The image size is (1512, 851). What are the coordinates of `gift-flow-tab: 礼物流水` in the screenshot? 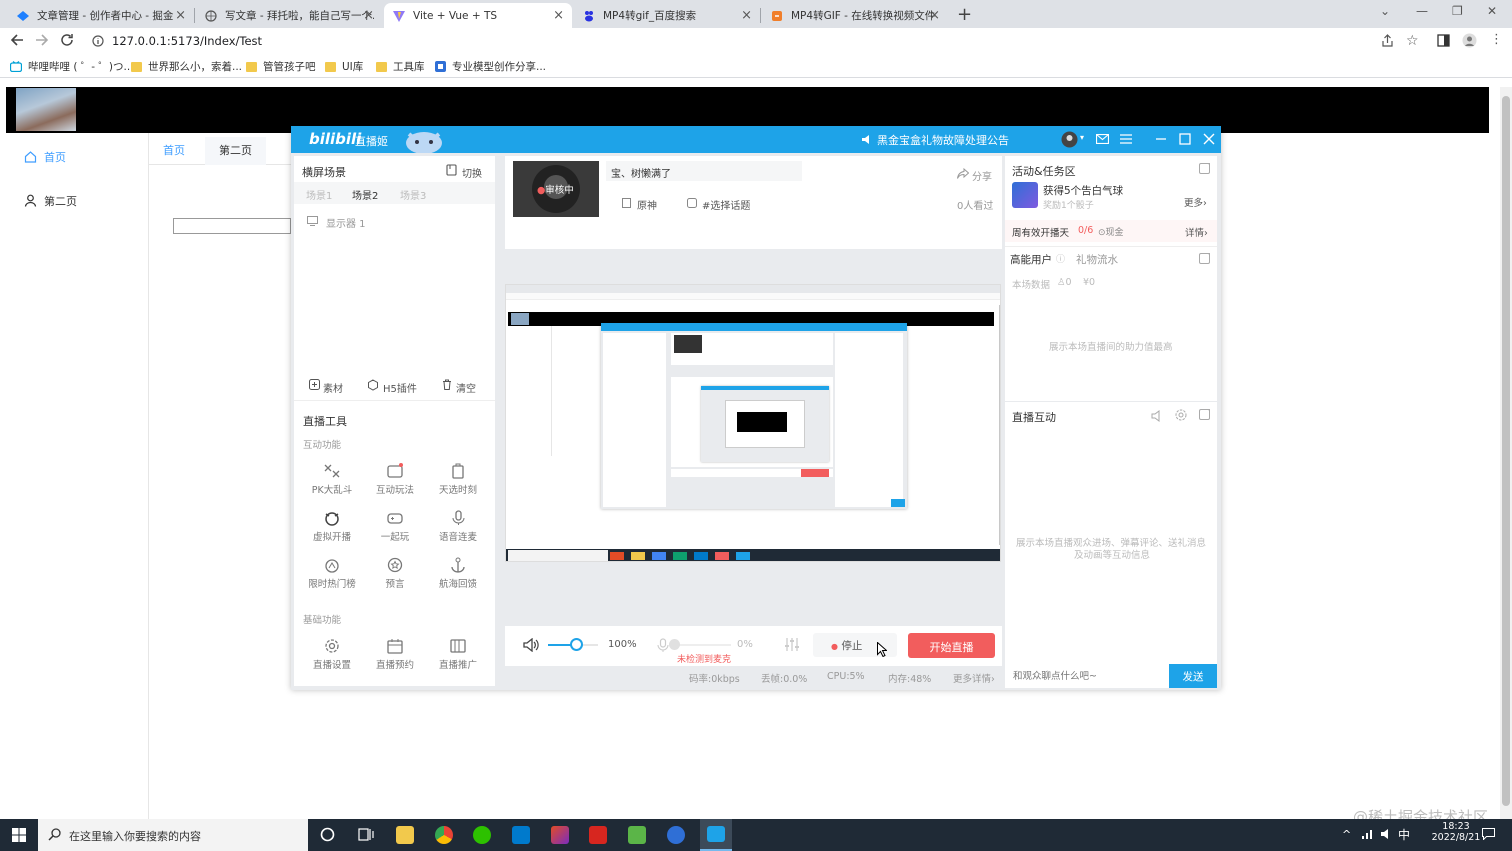 It's located at (1097, 259).